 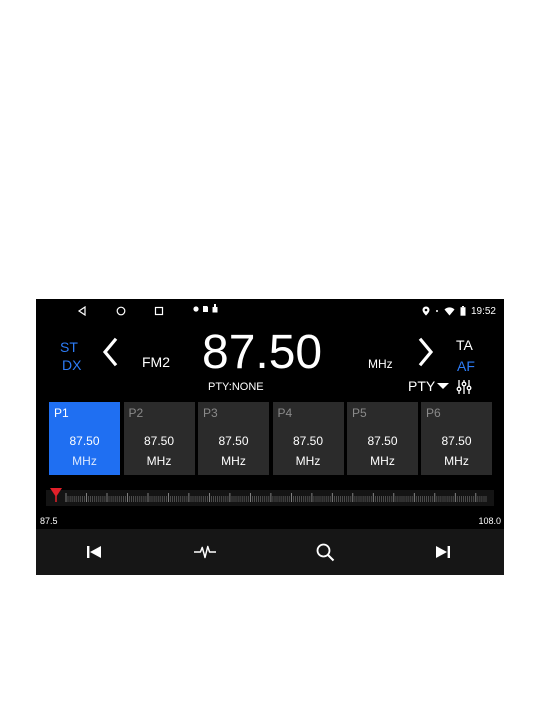 I want to click on dial-scale, so click(x=276, y=497).